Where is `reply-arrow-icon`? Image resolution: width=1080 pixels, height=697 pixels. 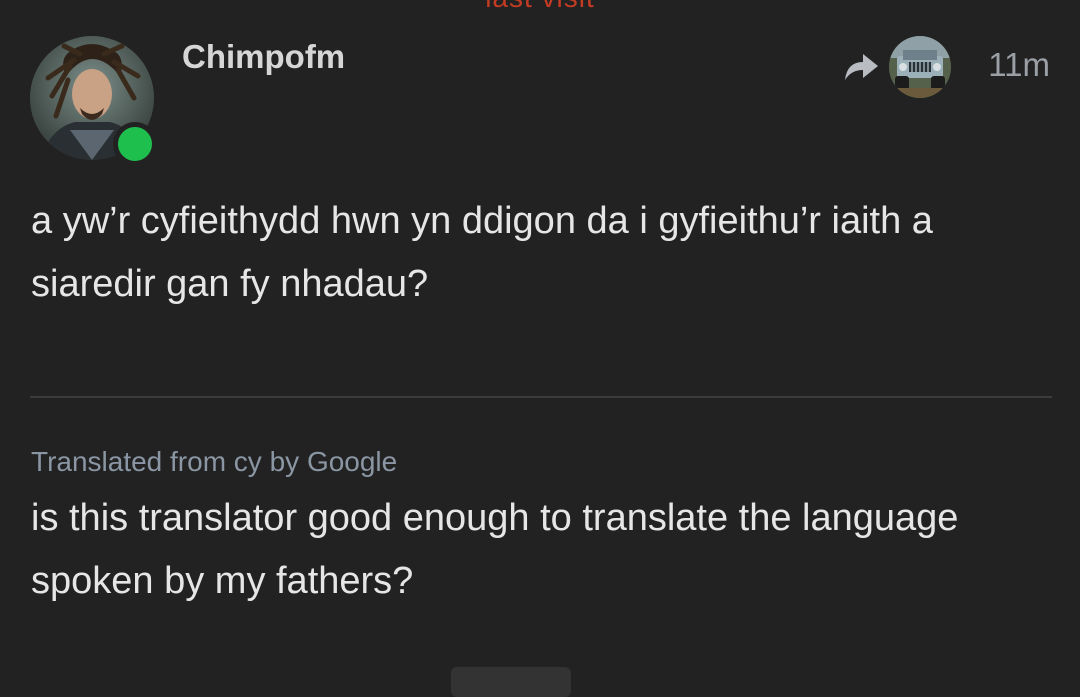 reply-arrow-icon is located at coordinates (861, 67).